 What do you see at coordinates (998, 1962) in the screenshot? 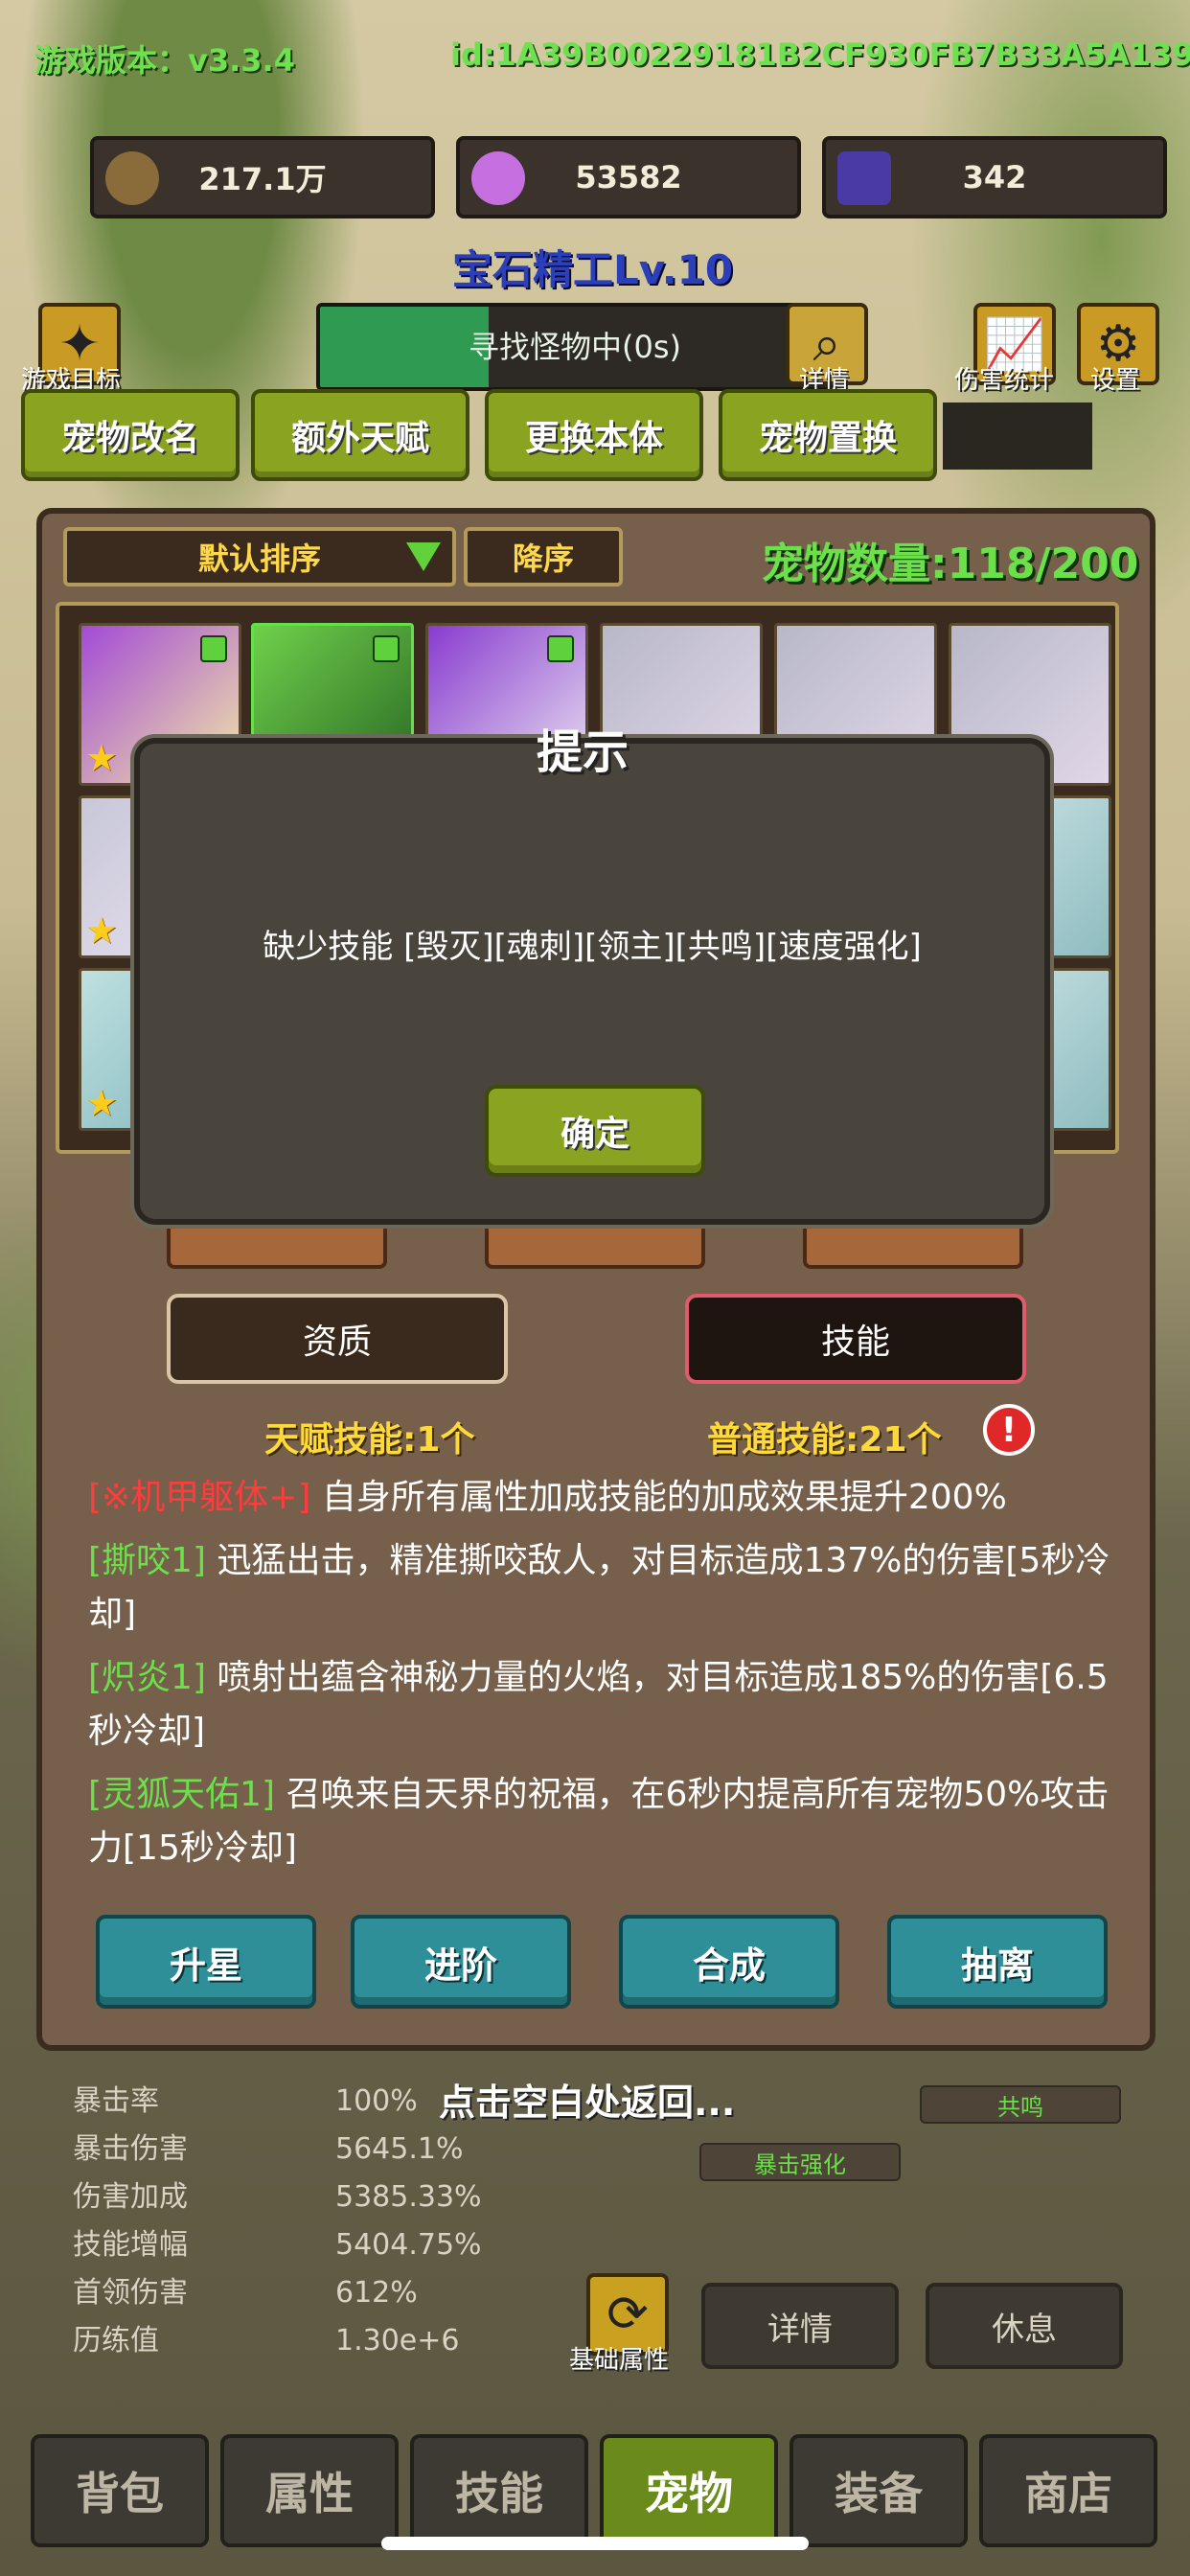
I see `extract-button: 抽离` at bounding box center [998, 1962].